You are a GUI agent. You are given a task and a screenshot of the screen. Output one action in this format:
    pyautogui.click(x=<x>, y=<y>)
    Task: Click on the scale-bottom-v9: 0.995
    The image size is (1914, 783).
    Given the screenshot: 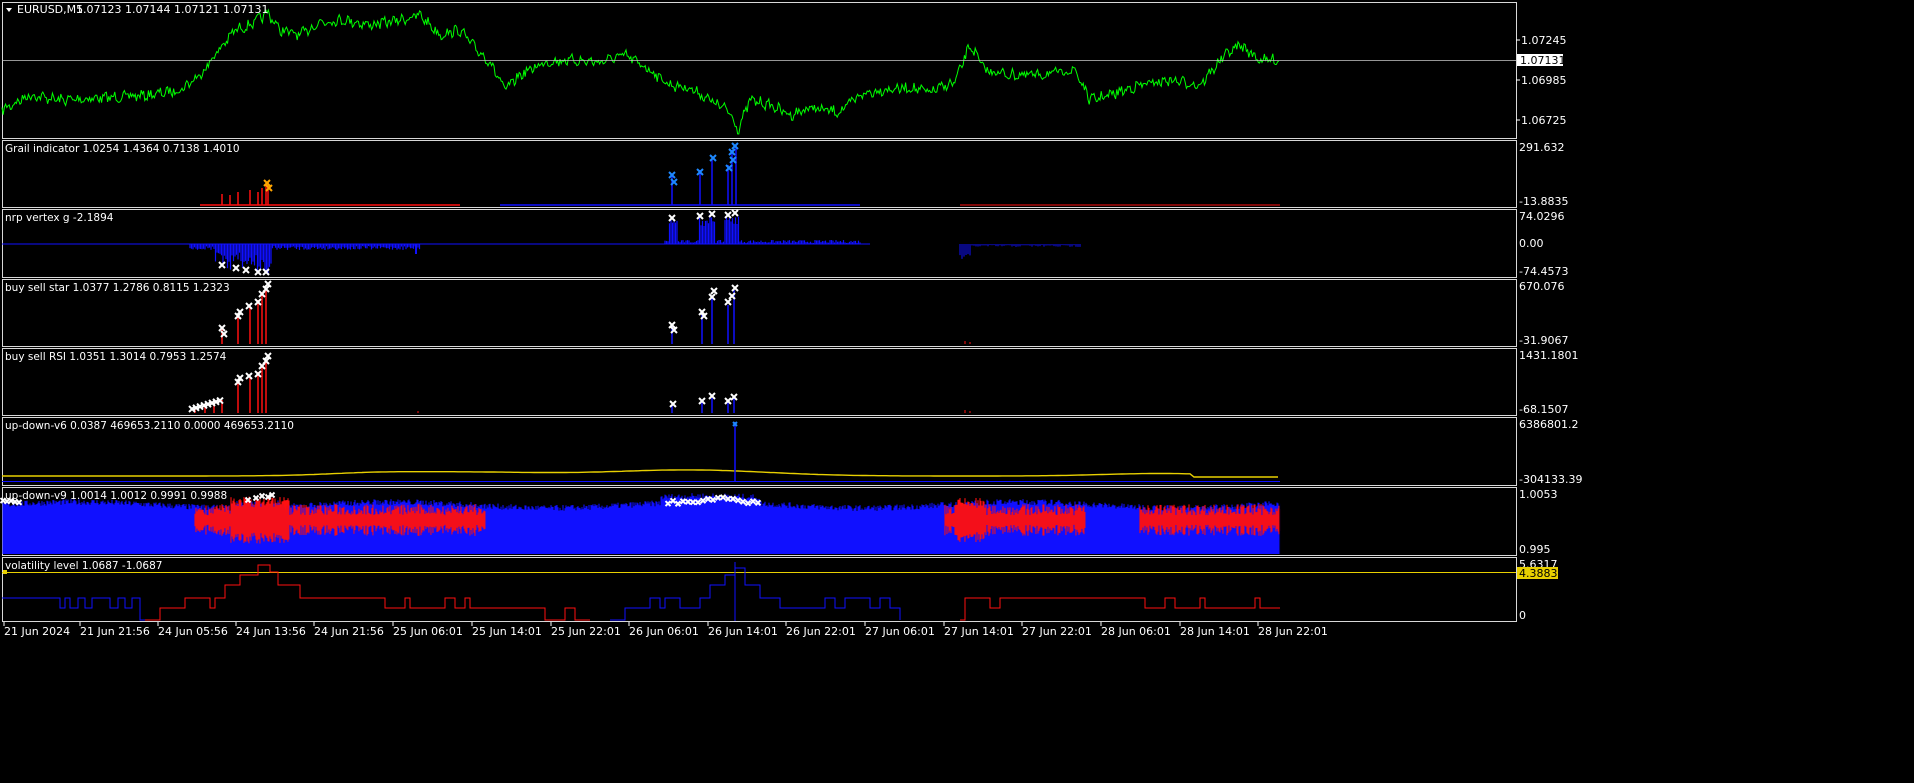 What is the action you would take?
    pyautogui.click(x=1535, y=549)
    